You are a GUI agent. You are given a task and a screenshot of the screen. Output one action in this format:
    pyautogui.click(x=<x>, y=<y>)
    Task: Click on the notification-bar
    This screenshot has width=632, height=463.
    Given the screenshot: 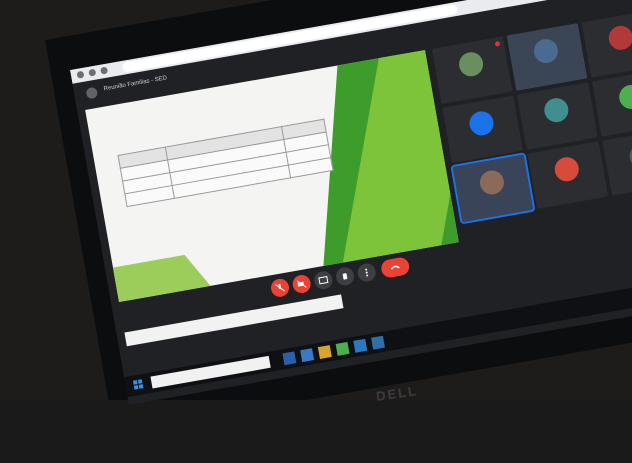 What is the action you would take?
    pyautogui.click(x=234, y=320)
    